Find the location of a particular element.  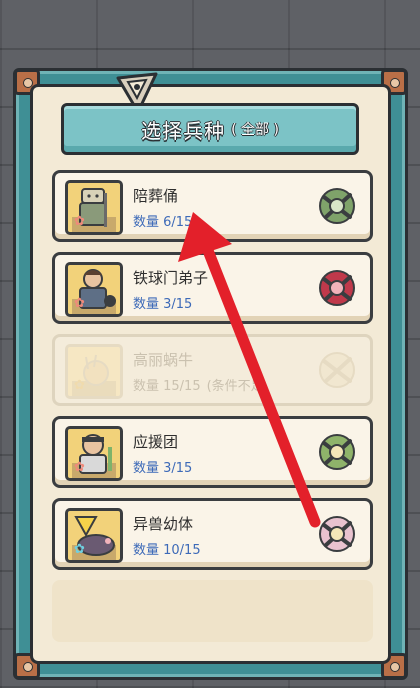

page-title: 选择兵种 is located at coordinates (183, 130).